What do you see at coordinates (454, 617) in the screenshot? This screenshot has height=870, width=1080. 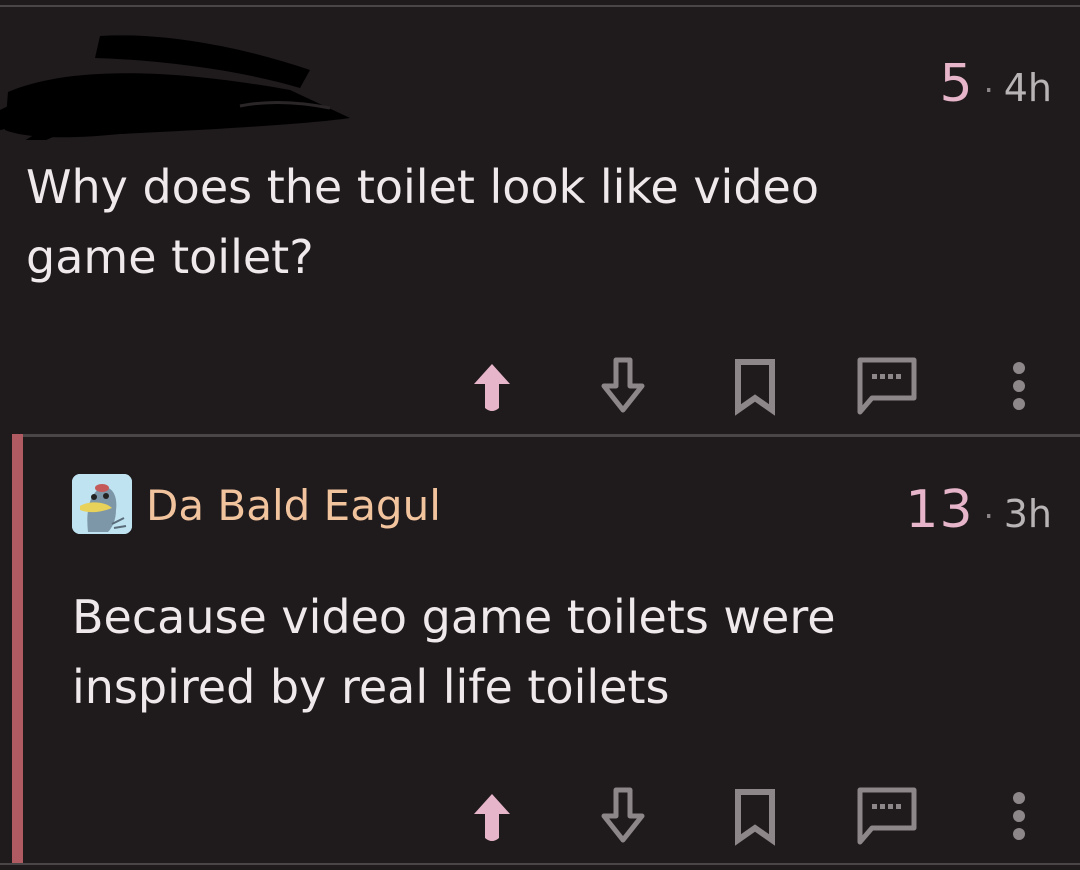 I see `reply-text-line: Because video game toilets were` at bounding box center [454, 617].